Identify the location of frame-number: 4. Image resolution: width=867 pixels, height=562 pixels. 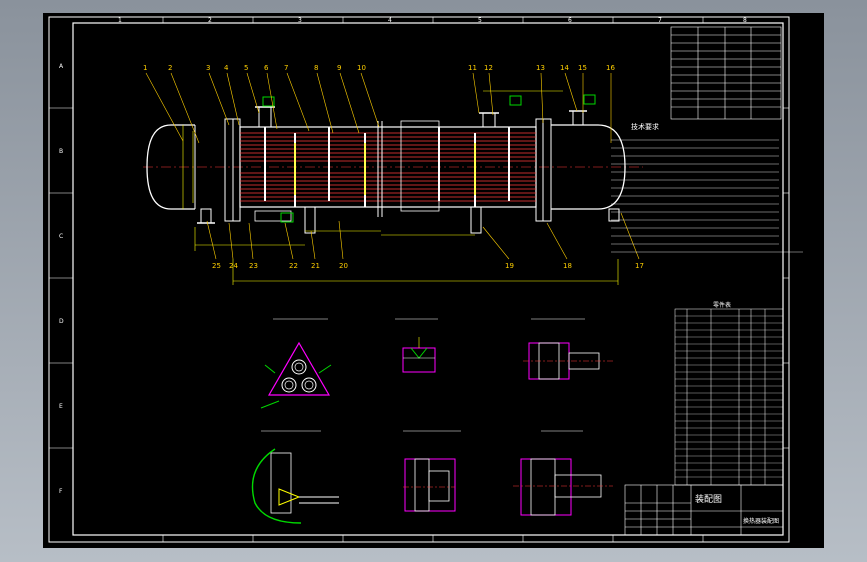
(390, 20).